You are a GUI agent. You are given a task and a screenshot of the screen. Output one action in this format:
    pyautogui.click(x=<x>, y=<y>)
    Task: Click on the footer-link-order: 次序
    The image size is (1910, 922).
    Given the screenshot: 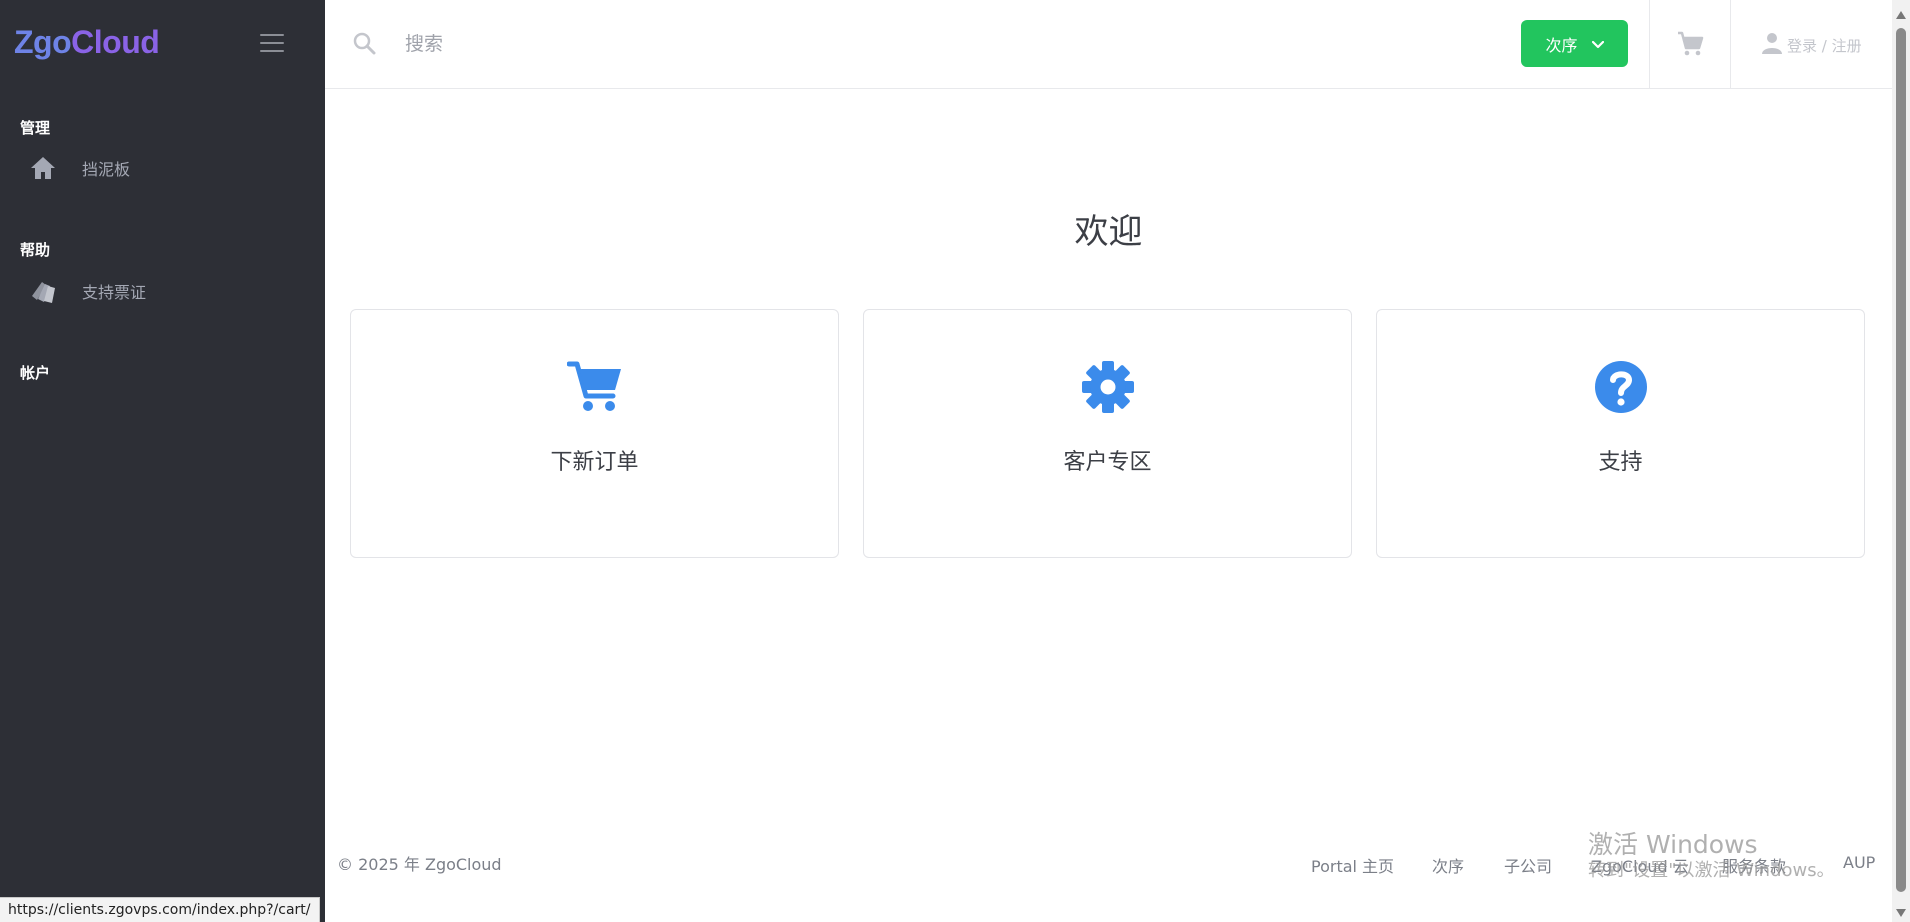 What is the action you would take?
    pyautogui.click(x=1448, y=865)
    